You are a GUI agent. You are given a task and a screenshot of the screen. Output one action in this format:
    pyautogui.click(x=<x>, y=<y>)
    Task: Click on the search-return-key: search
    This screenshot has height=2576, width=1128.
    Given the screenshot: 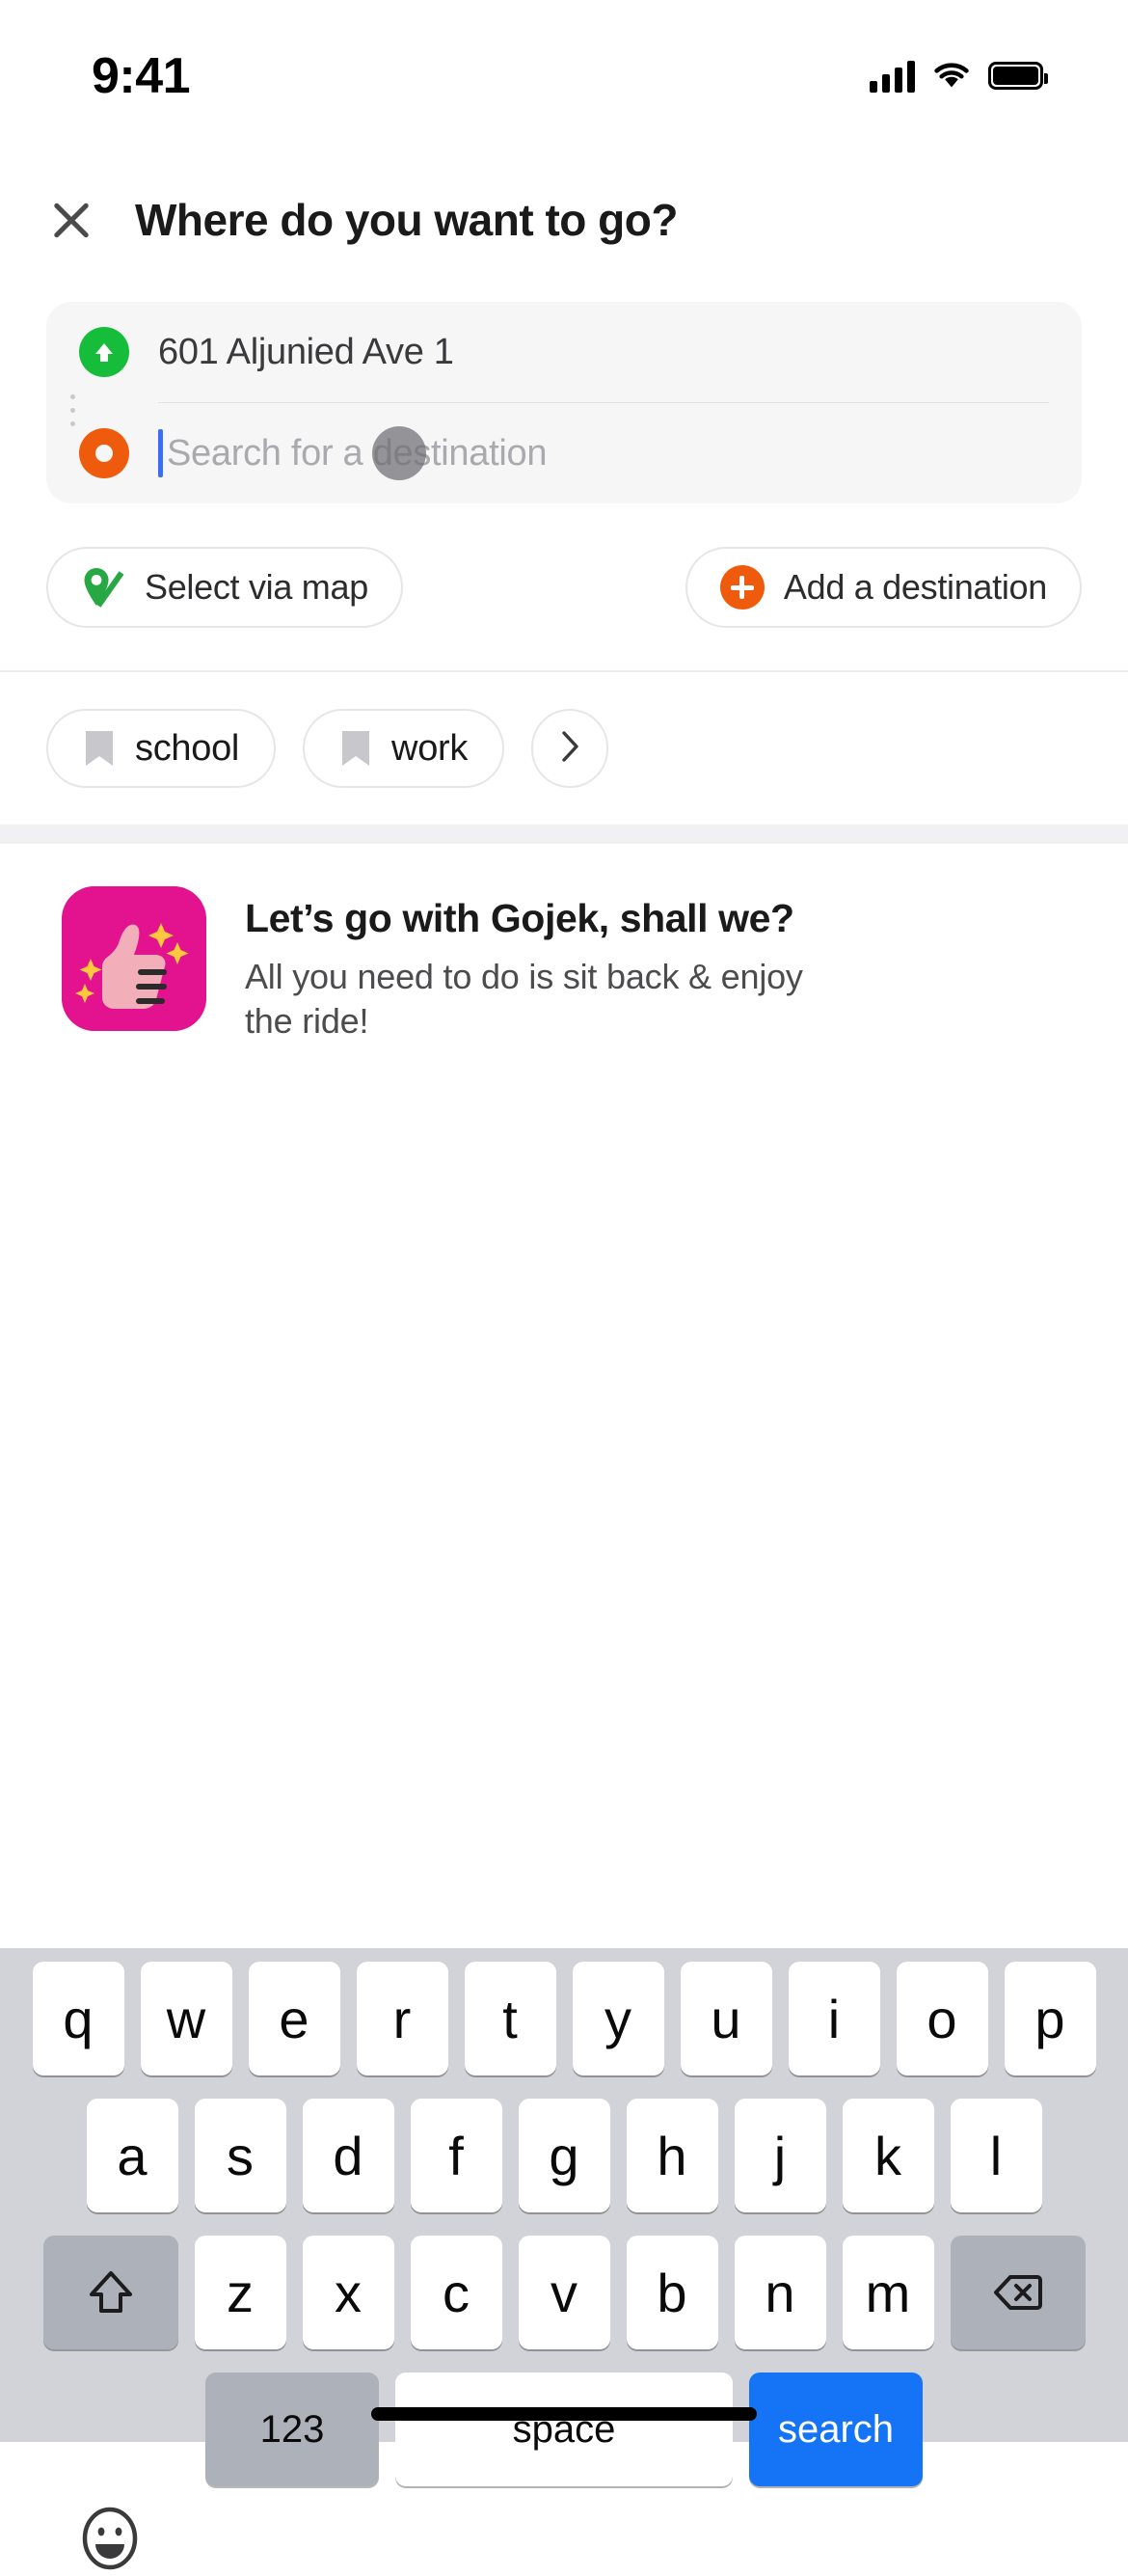 What is the action you would take?
    pyautogui.click(x=836, y=2429)
    